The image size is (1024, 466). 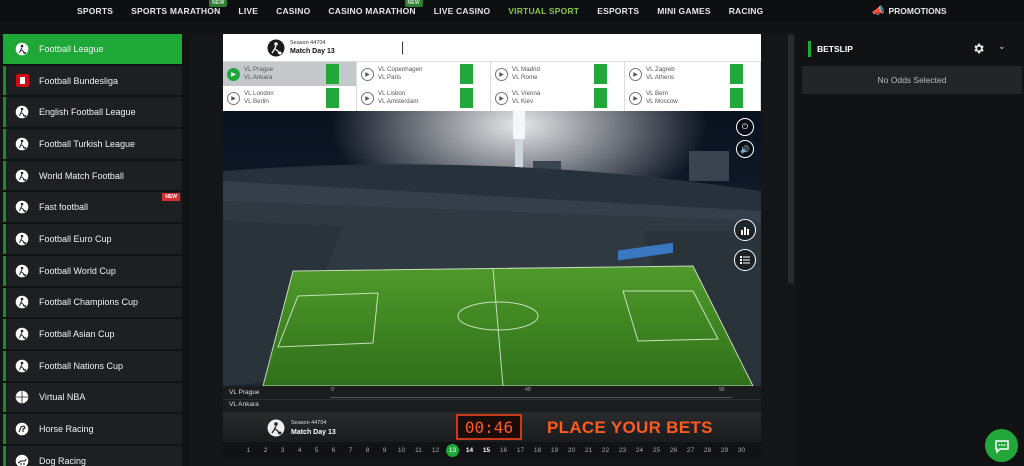 I want to click on match-day-4: 4, so click(x=299, y=450).